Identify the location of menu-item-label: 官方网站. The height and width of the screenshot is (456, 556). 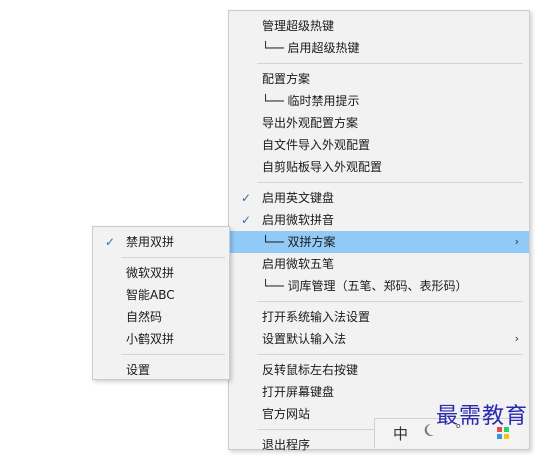
(286, 414).